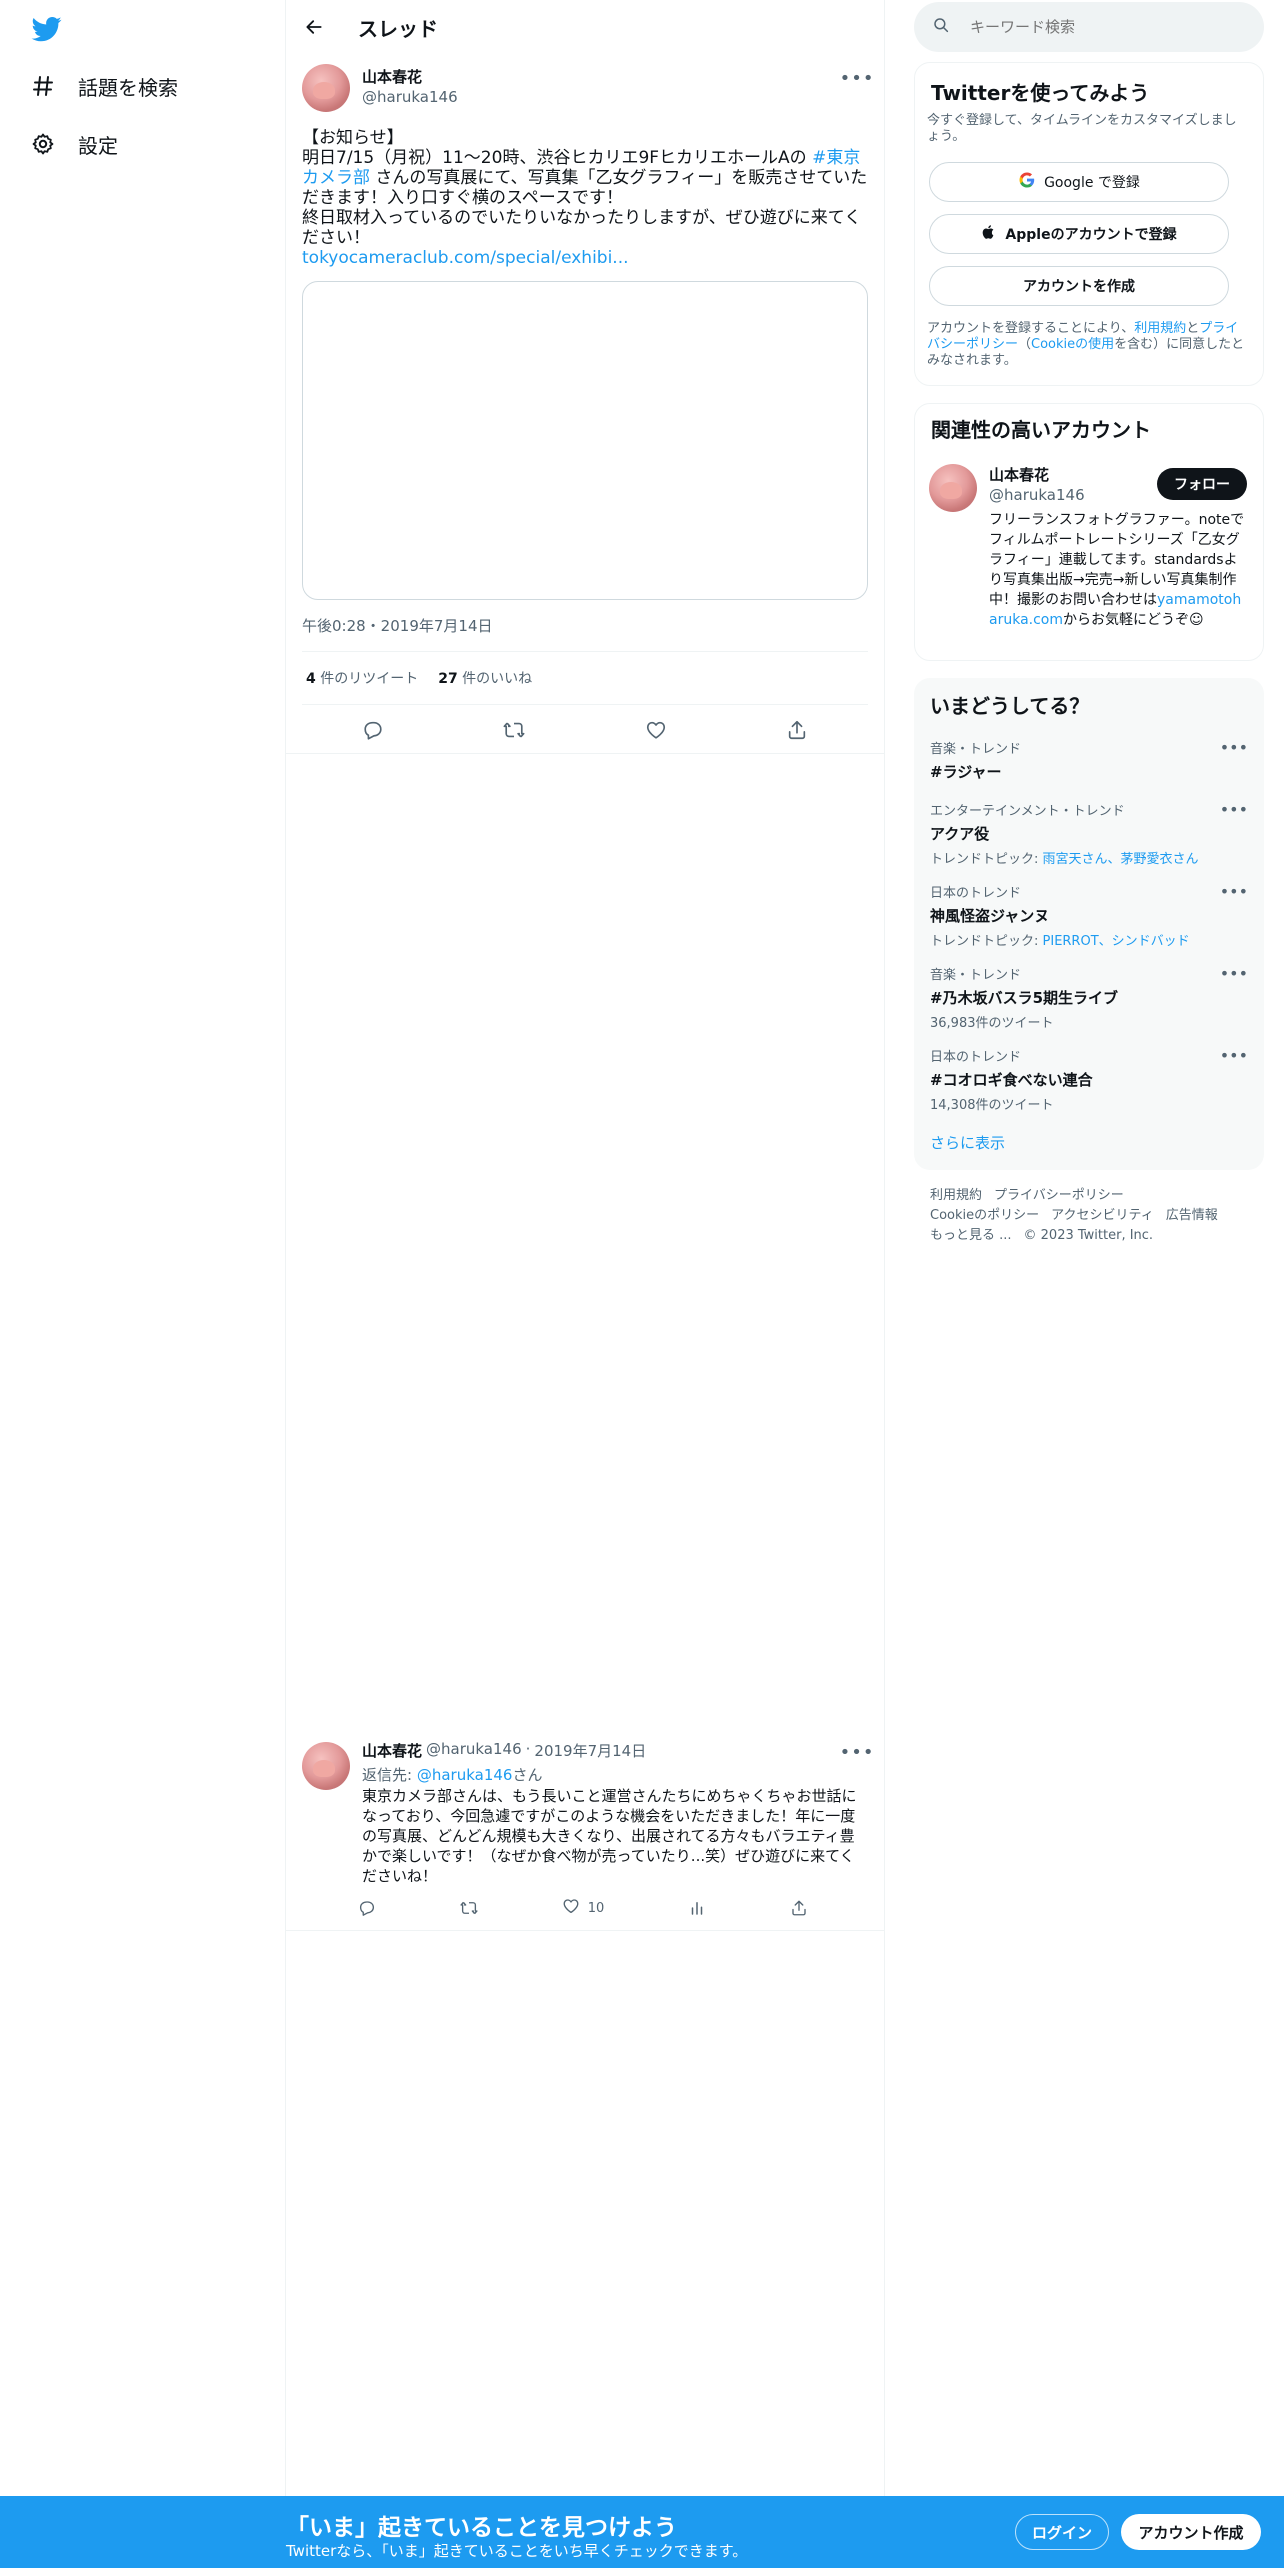 The height and width of the screenshot is (2568, 1284). I want to click on apple-signup-button: Appleのアカウントで登録, so click(1079, 234).